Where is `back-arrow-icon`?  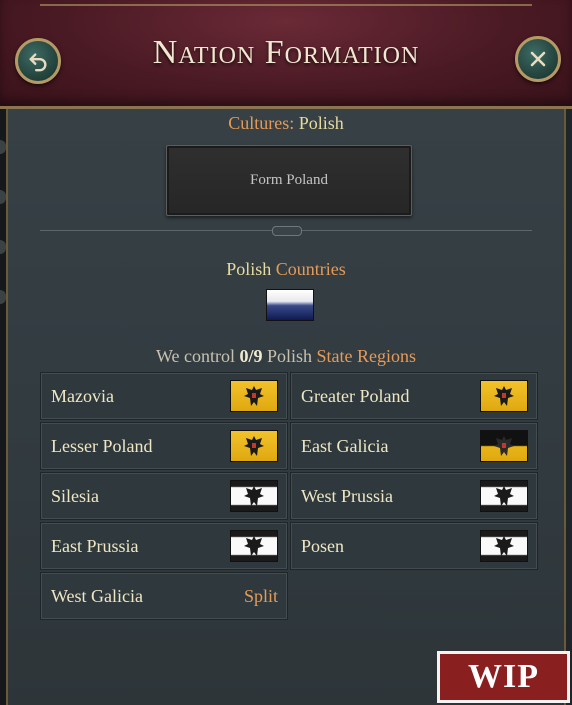 back-arrow-icon is located at coordinates (38, 61).